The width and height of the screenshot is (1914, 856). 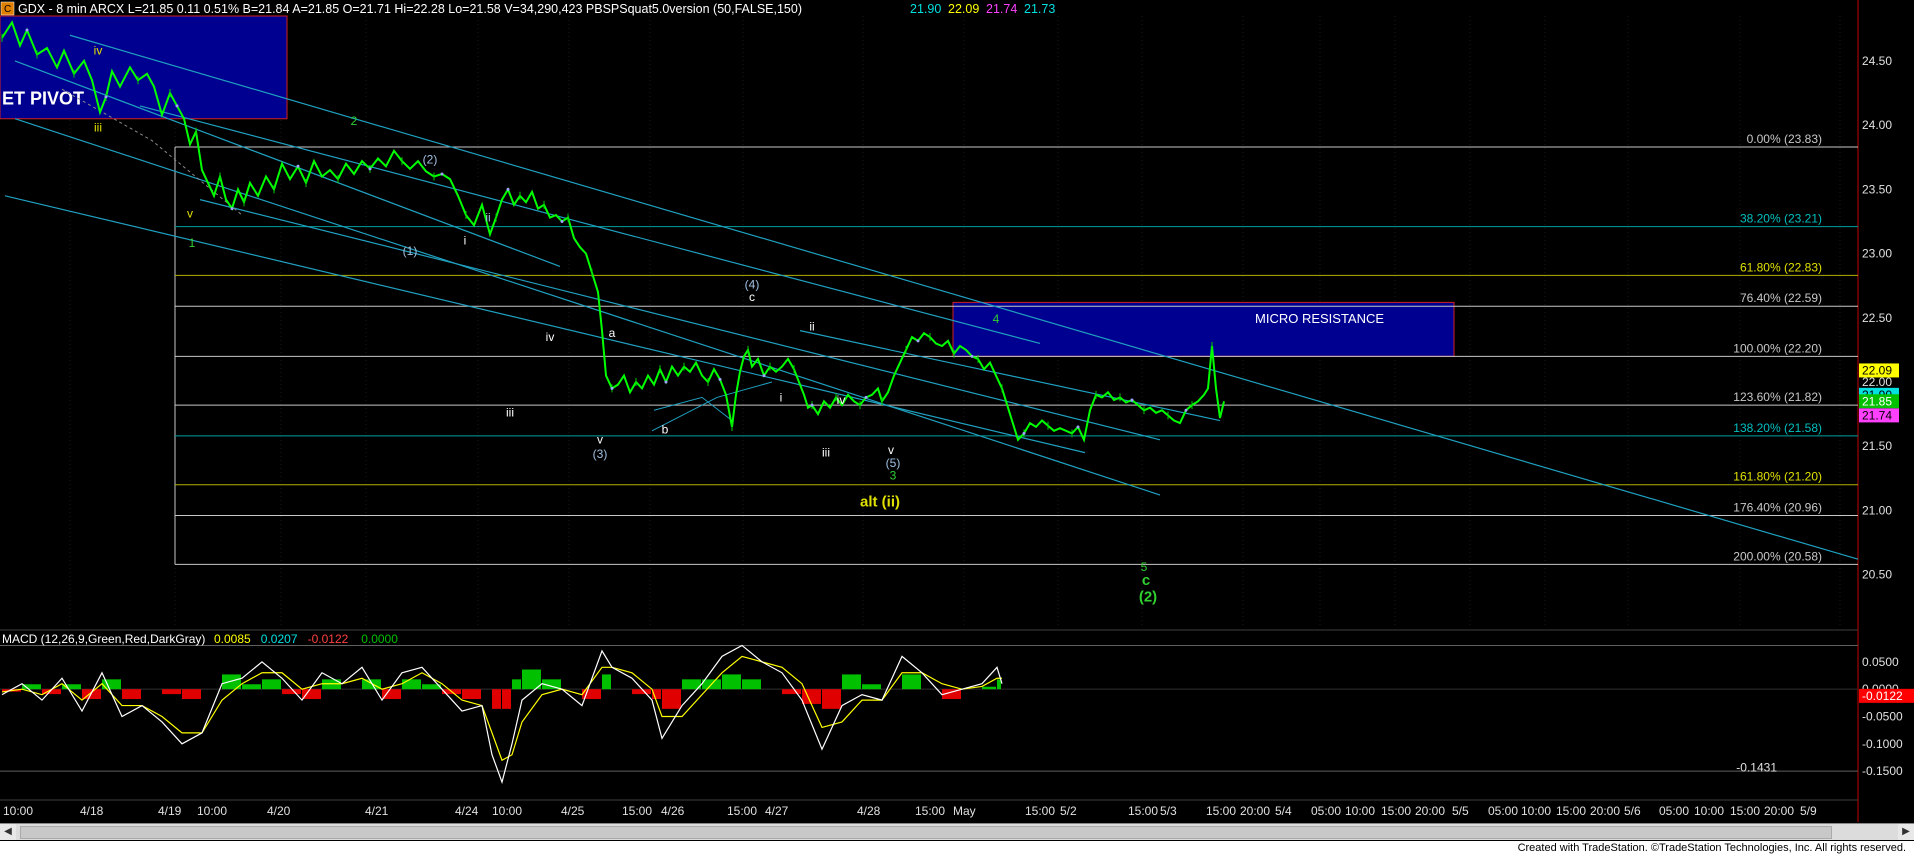 What do you see at coordinates (7, 9) in the screenshot?
I see `symbol-box-label: C` at bounding box center [7, 9].